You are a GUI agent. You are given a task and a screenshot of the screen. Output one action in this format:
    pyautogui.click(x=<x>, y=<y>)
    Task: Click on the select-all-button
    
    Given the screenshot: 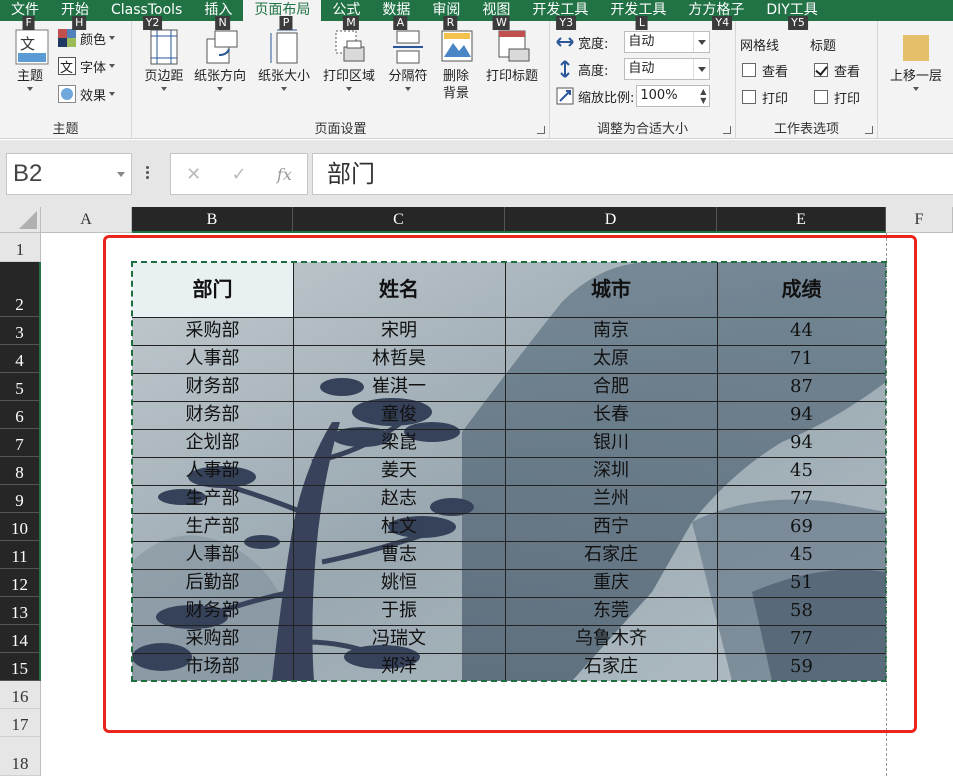 What is the action you would take?
    pyautogui.click(x=20, y=220)
    